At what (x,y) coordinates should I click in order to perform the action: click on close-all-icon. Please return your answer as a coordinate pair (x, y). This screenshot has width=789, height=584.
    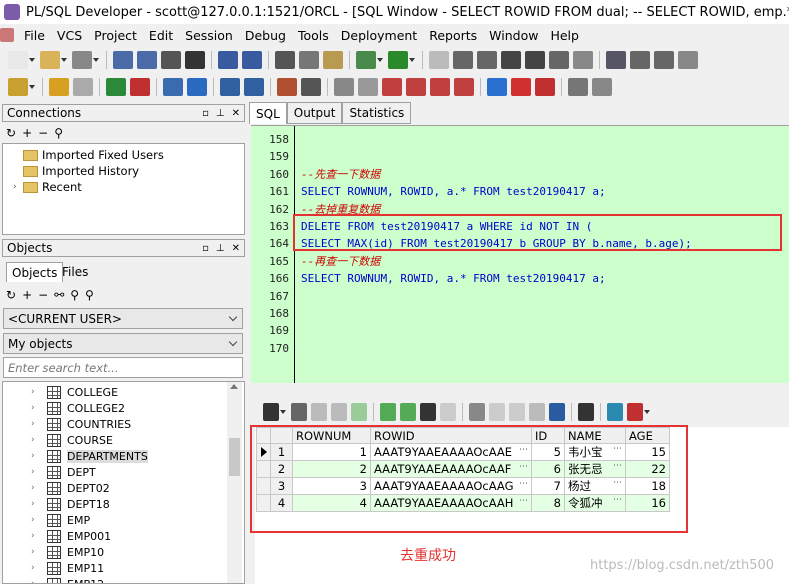
    Looking at the image, I should click on (688, 59).